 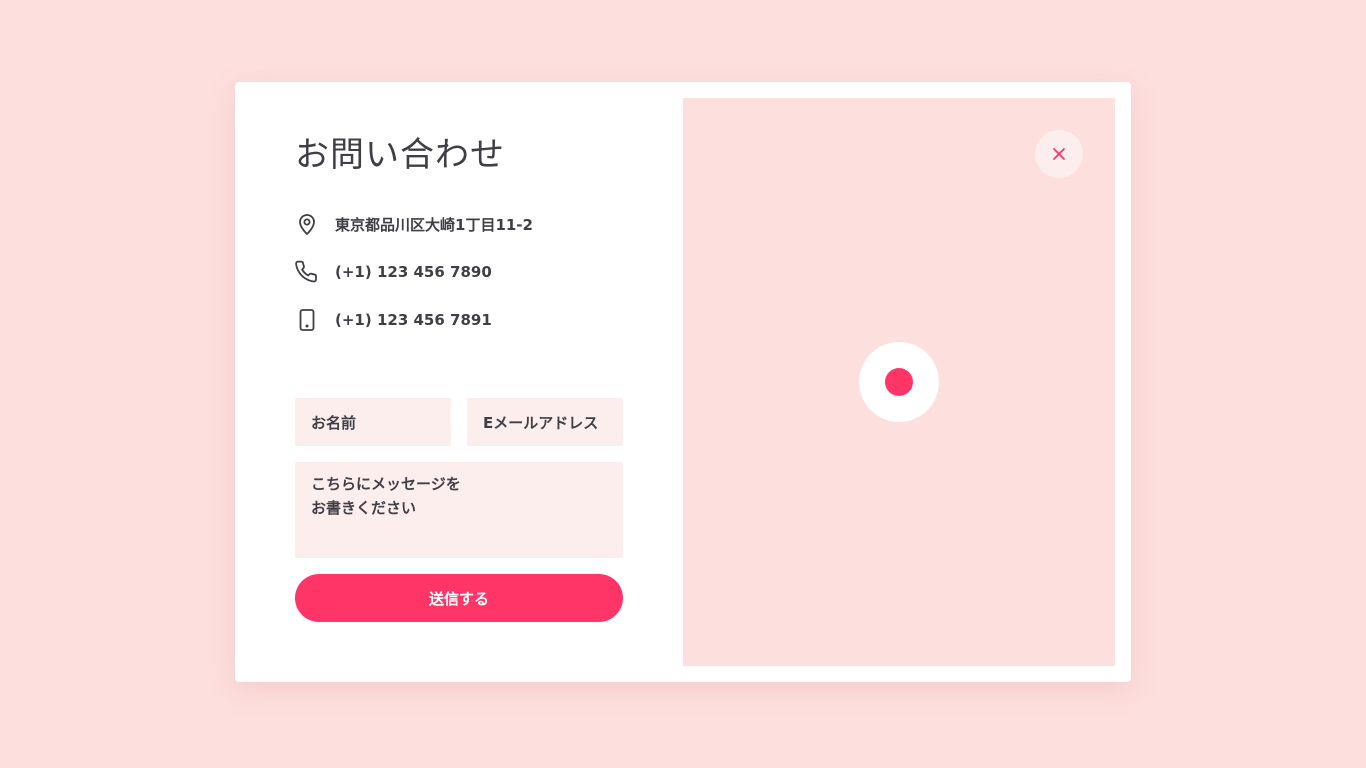 What do you see at coordinates (373, 422) in the screenshot?
I see `name-field: お名前` at bounding box center [373, 422].